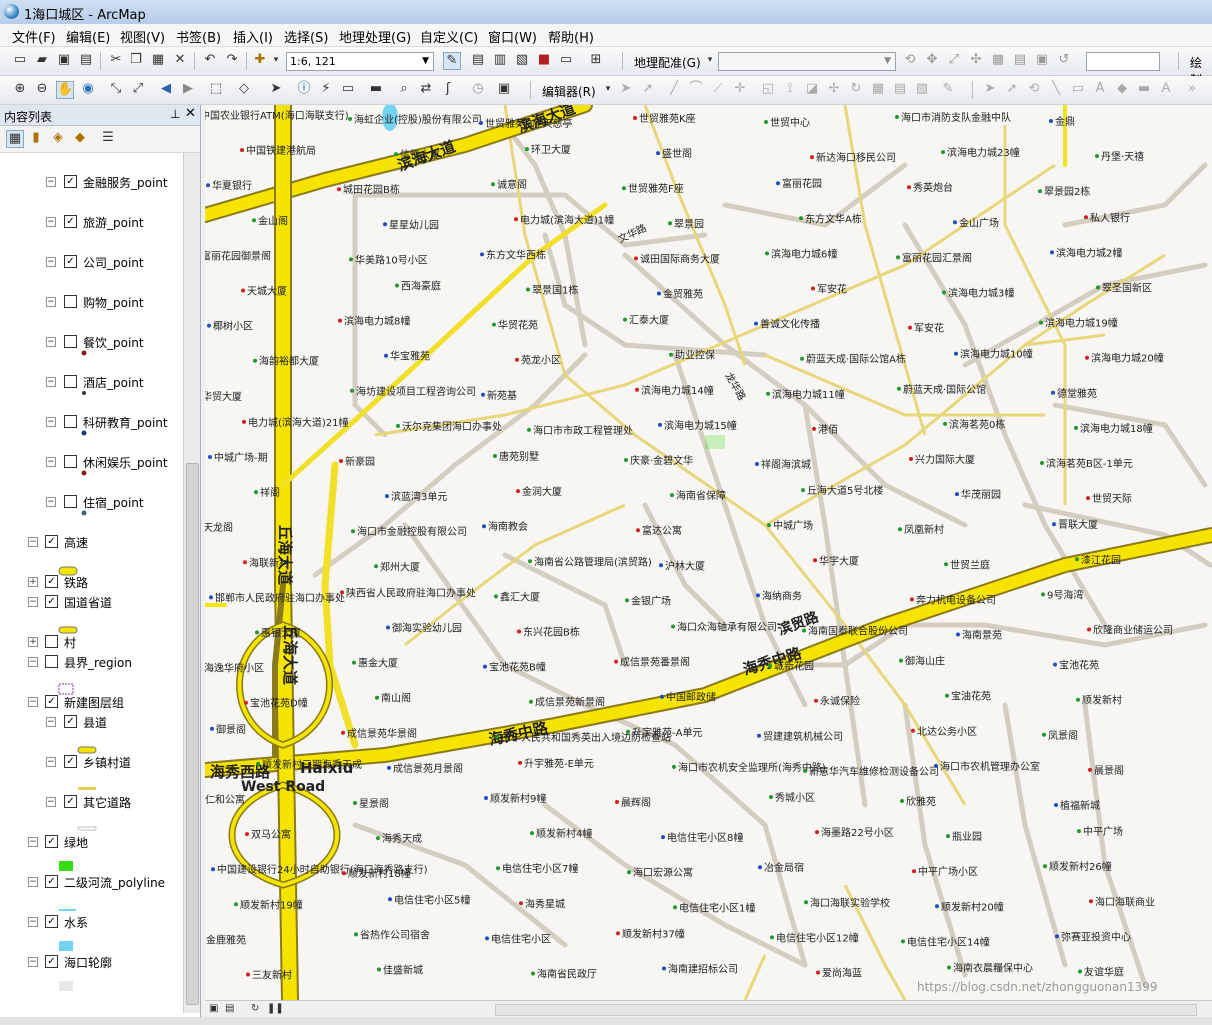 The width and height of the screenshot is (1212, 1025). Describe the element at coordinates (260, 60) in the screenshot. I see `add-data-icon: ✚` at that location.